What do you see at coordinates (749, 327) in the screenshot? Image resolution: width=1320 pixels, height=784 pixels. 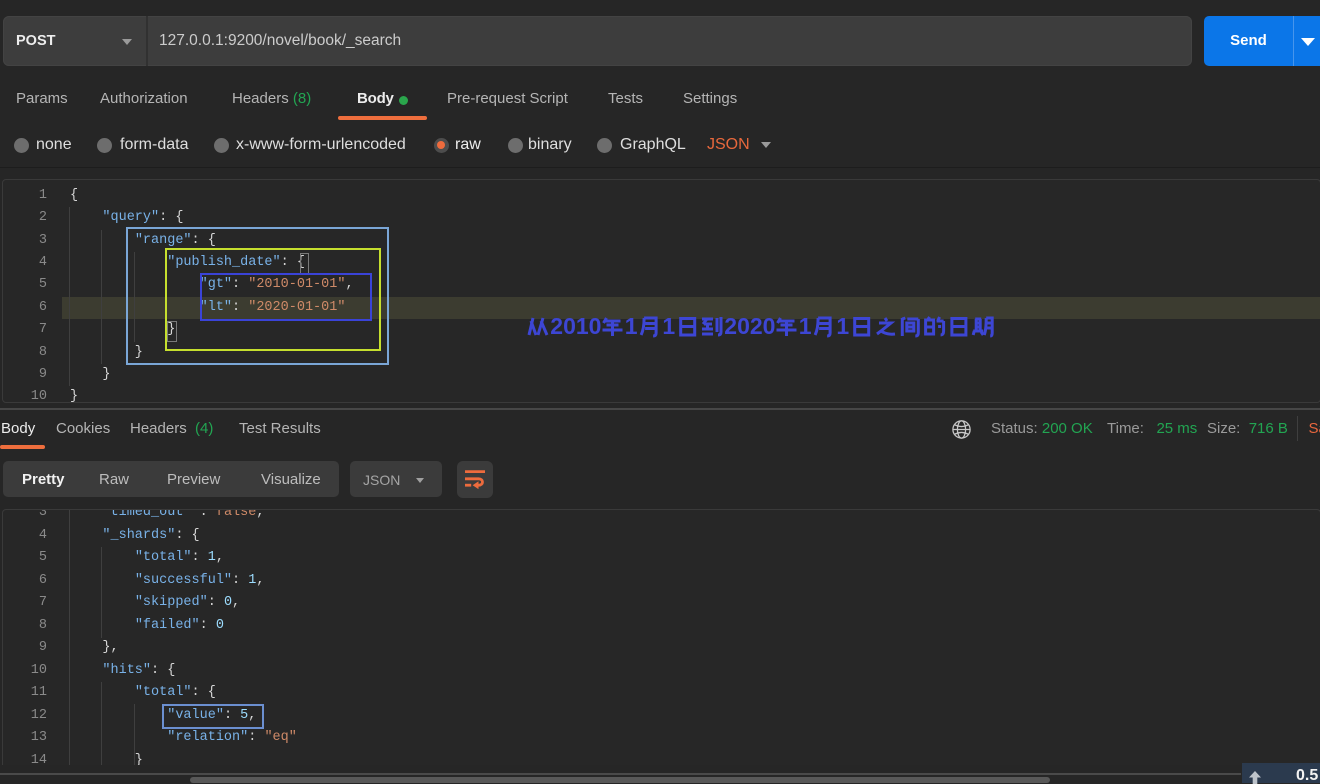 I see `svg-text: 2020` at bounding box center [749, 327].